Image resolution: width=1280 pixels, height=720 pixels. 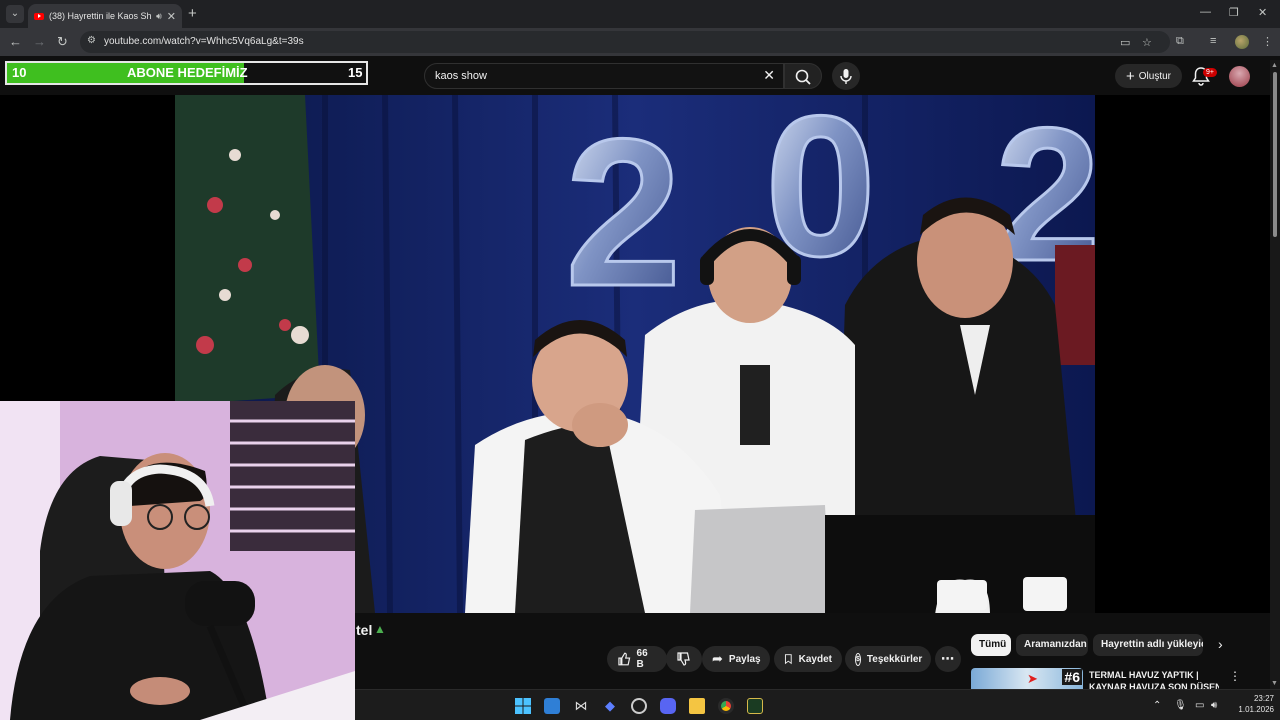 What do you see at coordinates (1242, 42) in the screenshot?
I see `browser-profile-avatar` at bounding box center [1242, 42].